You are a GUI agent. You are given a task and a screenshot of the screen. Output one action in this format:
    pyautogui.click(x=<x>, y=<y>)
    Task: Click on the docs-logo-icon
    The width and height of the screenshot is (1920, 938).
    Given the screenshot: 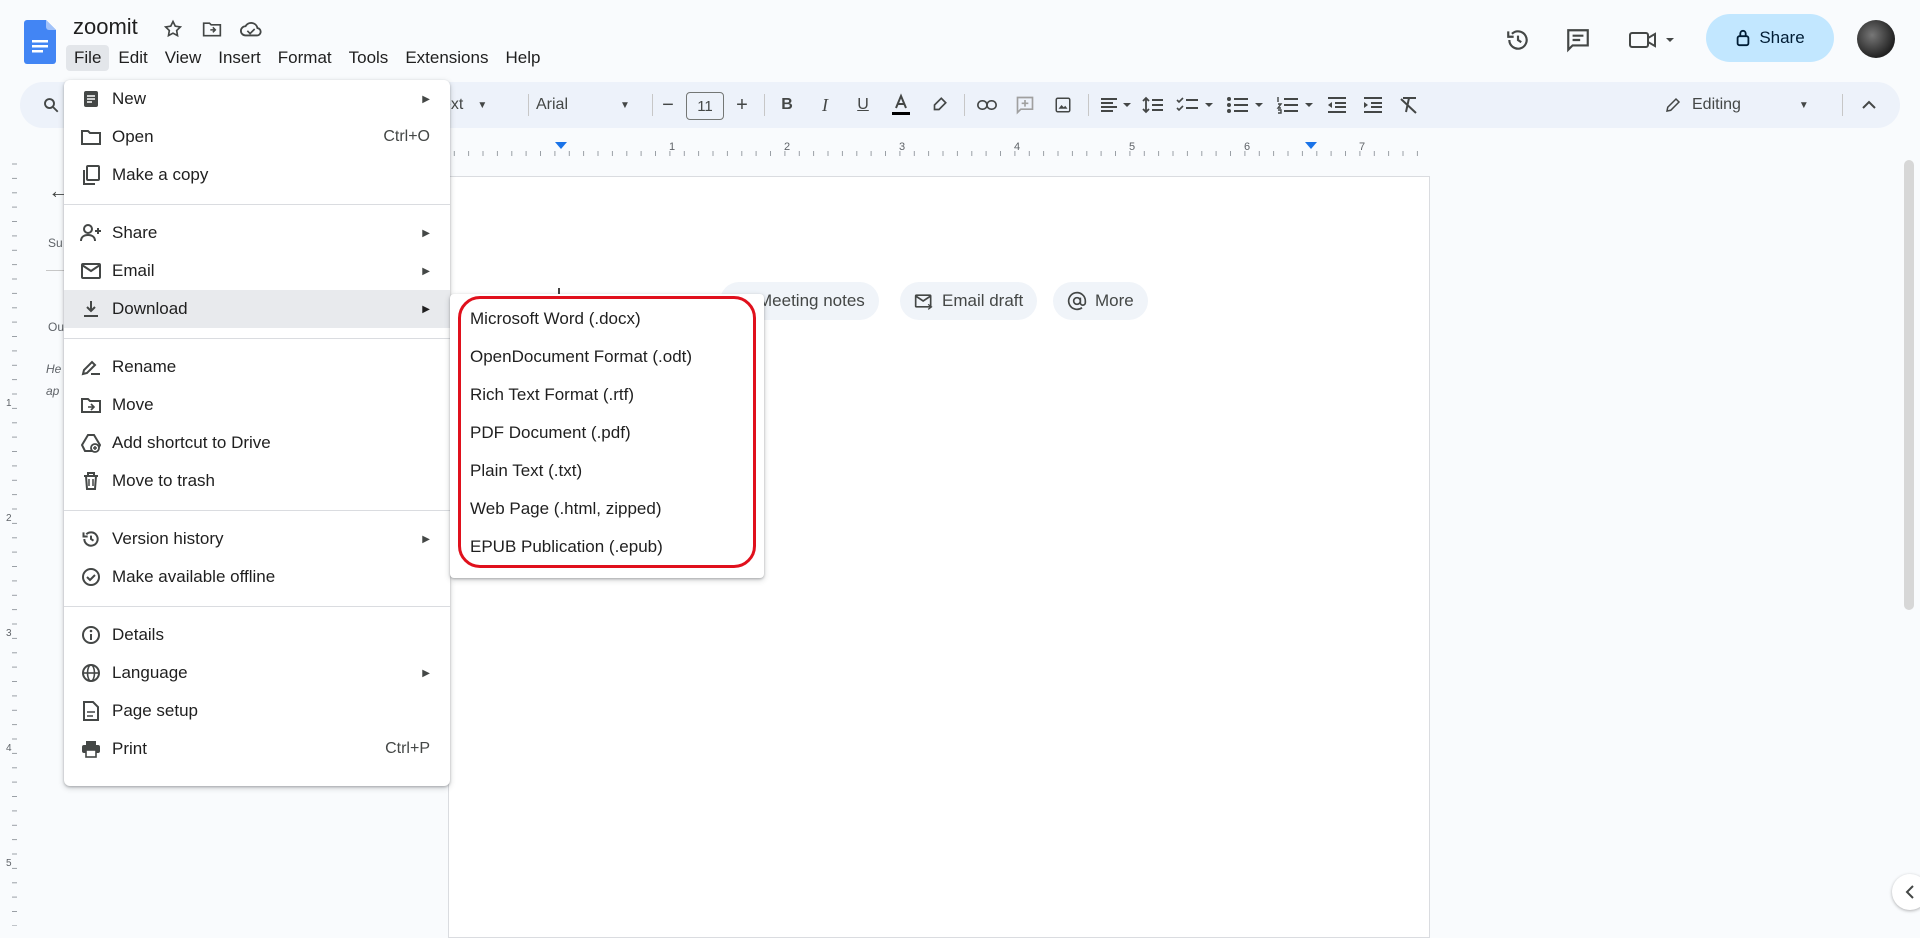 What is the action you would take?
    pyautogui.click(x=40, y=42)
    